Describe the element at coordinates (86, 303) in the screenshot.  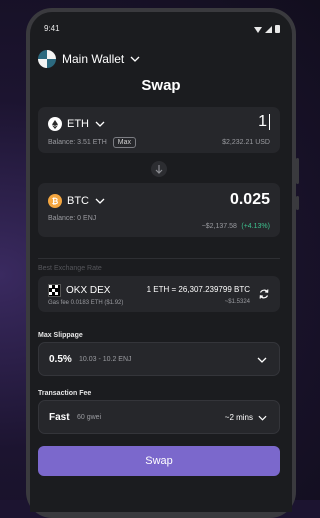
I see `gas-fee: Gas fee 0.0183 ETH ($1.92)` at that location.